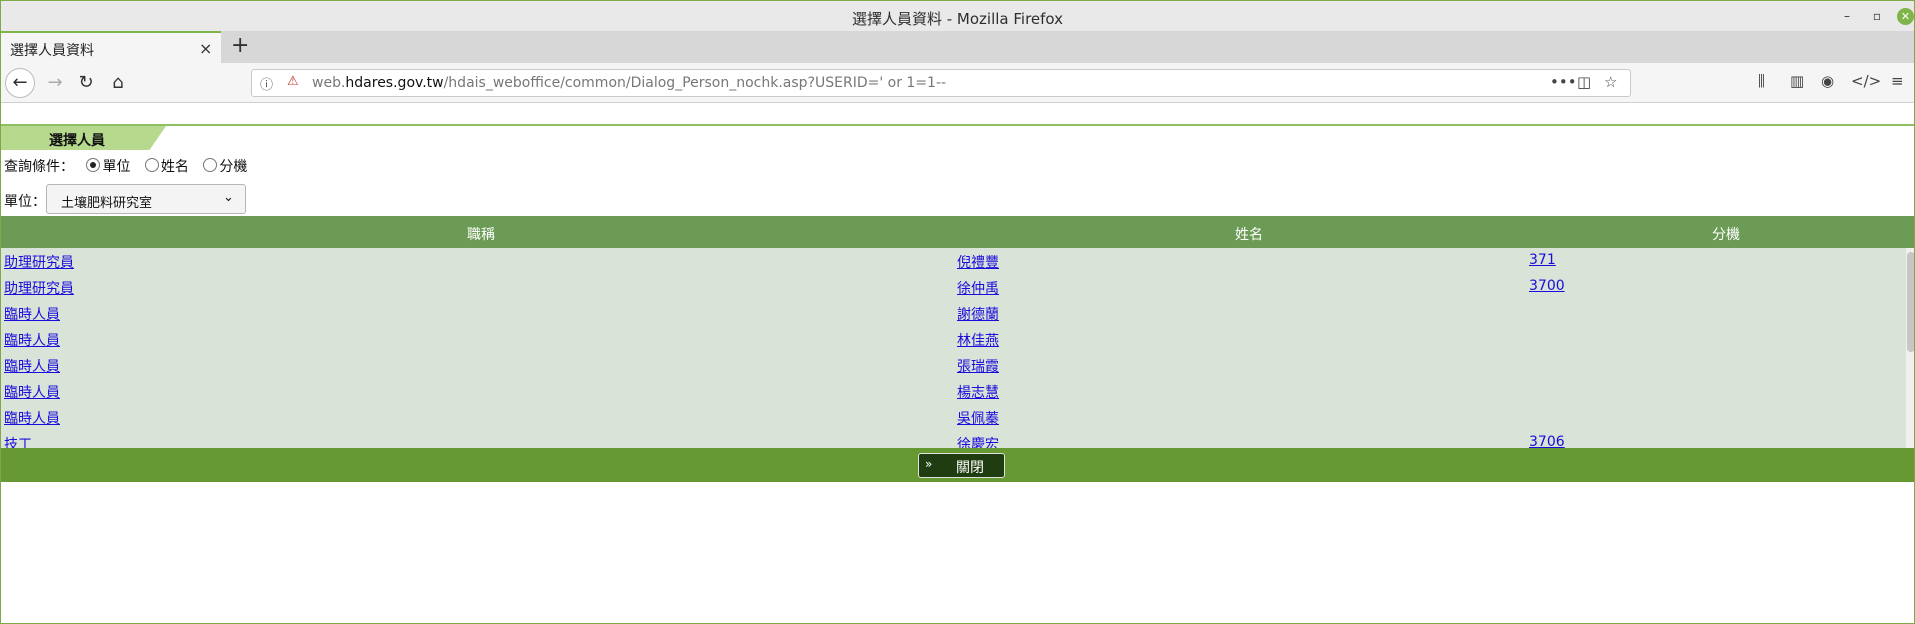 This screenshot has height=624, width=1915. What do you see at coordinates (86, 83) in the screenshot?
I see `reload-icon: ↻` at bounding box center [86, 83].